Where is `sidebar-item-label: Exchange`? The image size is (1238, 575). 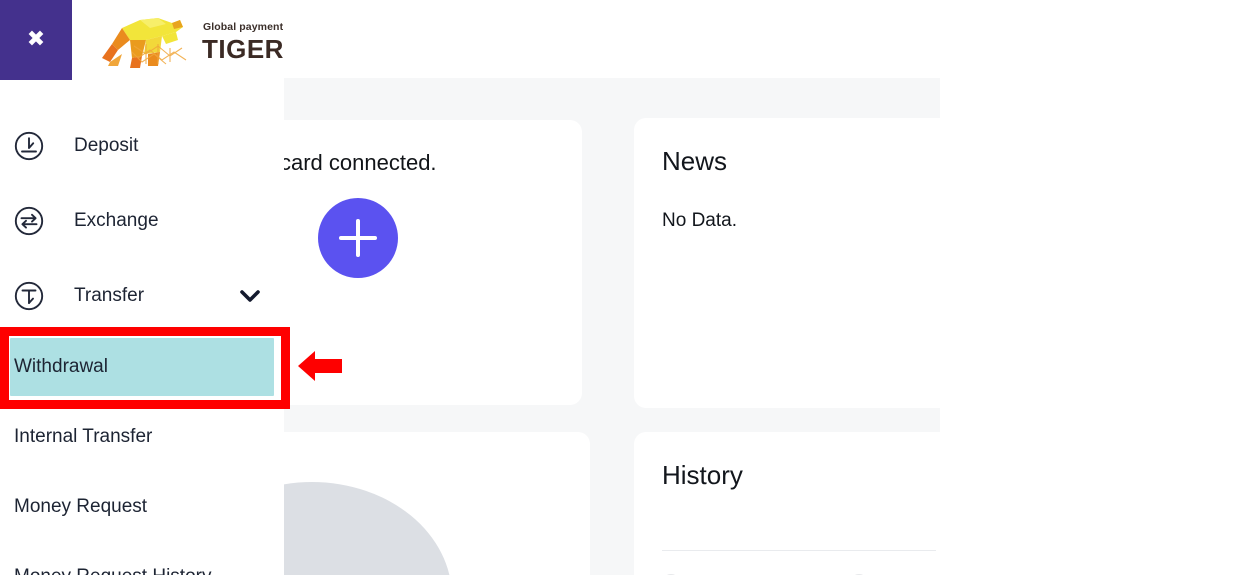 sidebar-item-label: Exchange is located at coordinates (116, 220).